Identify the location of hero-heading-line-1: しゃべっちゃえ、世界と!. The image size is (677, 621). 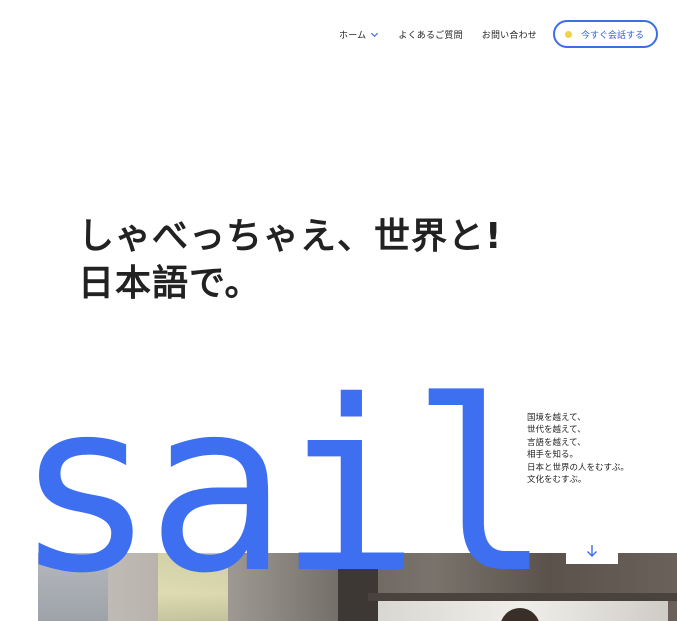
(290, 236).